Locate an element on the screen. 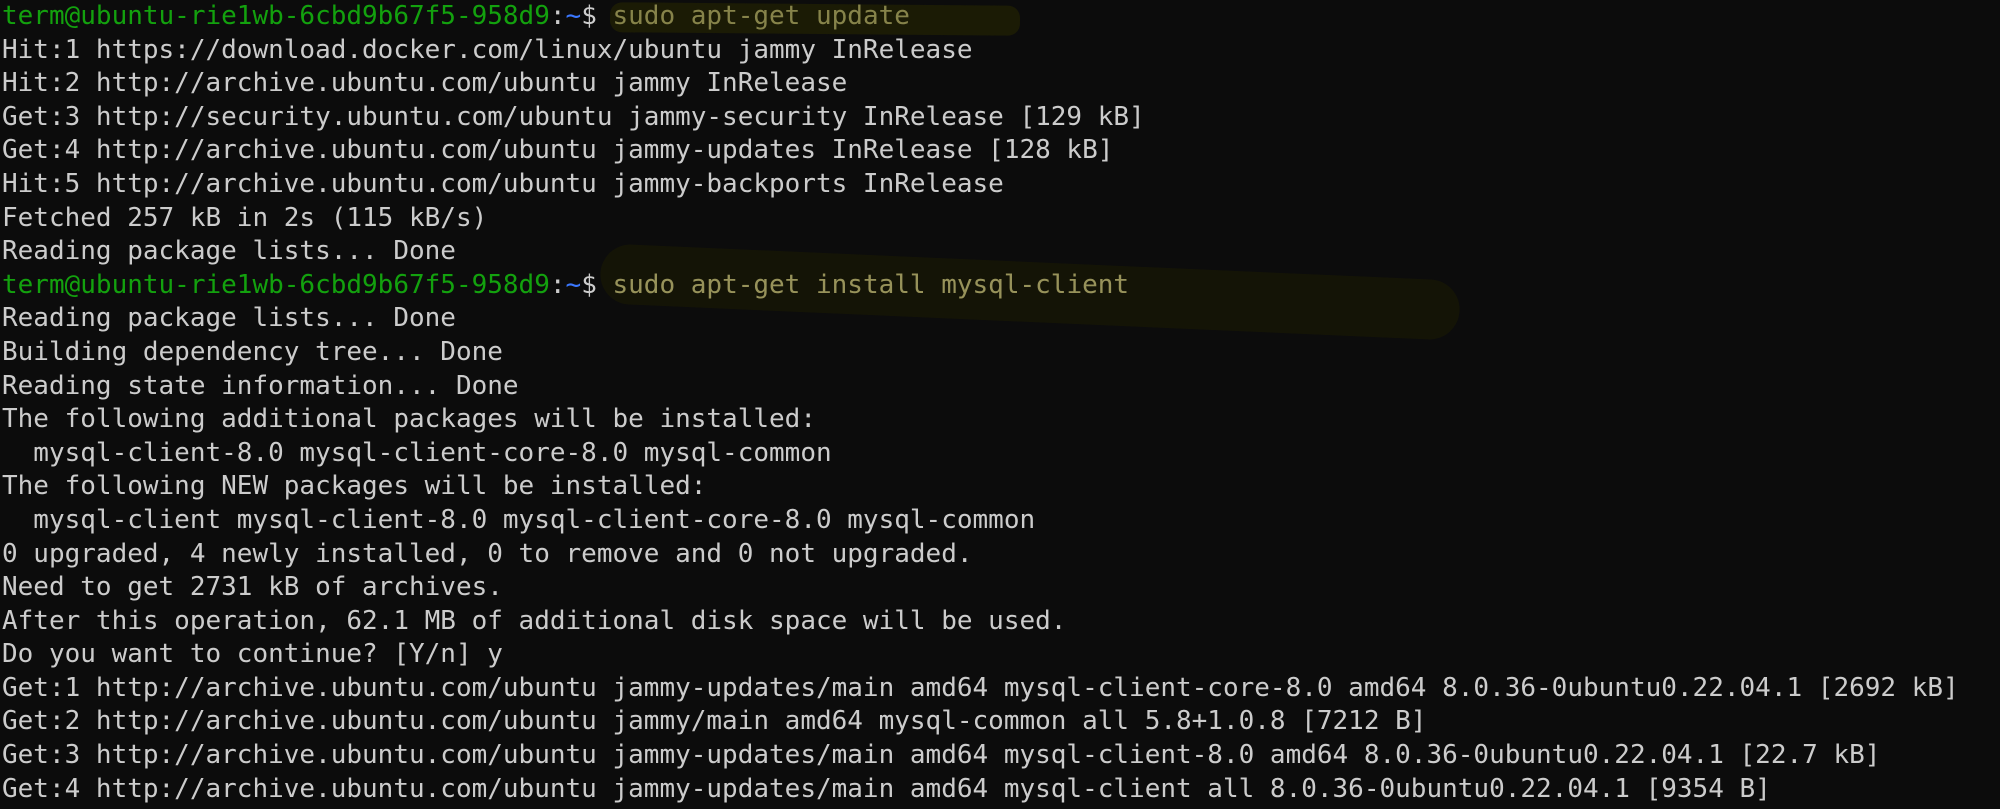  output-line: Reading state information... Done is located at coordinates (260, 385).